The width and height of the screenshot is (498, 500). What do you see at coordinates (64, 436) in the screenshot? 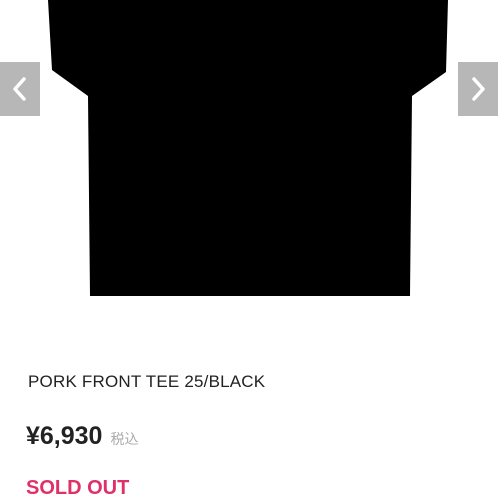
I see `product-price: ¥6,930` at bounding box center [64, 436].